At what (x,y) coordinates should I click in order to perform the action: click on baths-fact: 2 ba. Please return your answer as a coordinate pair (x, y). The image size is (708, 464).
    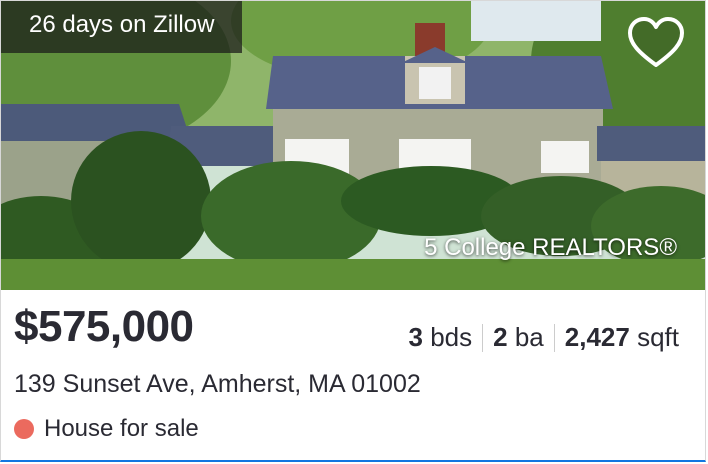
    Looking at the image, I should click on (518, 337).